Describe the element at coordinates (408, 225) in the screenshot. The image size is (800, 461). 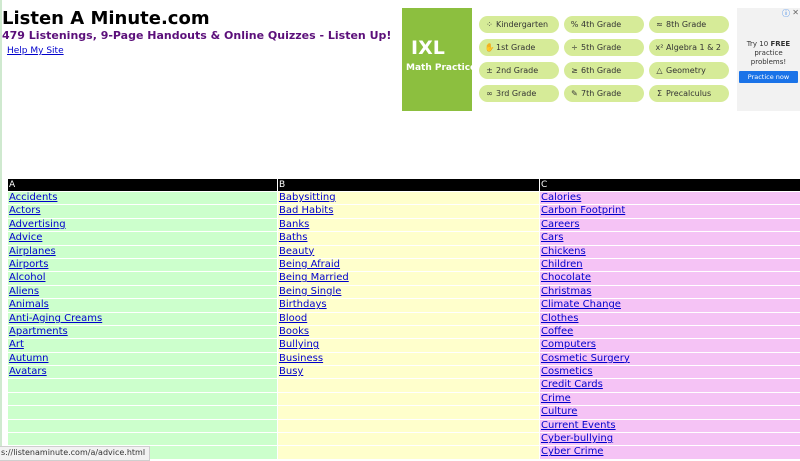
I see `topic-cell: Banks` at that location.